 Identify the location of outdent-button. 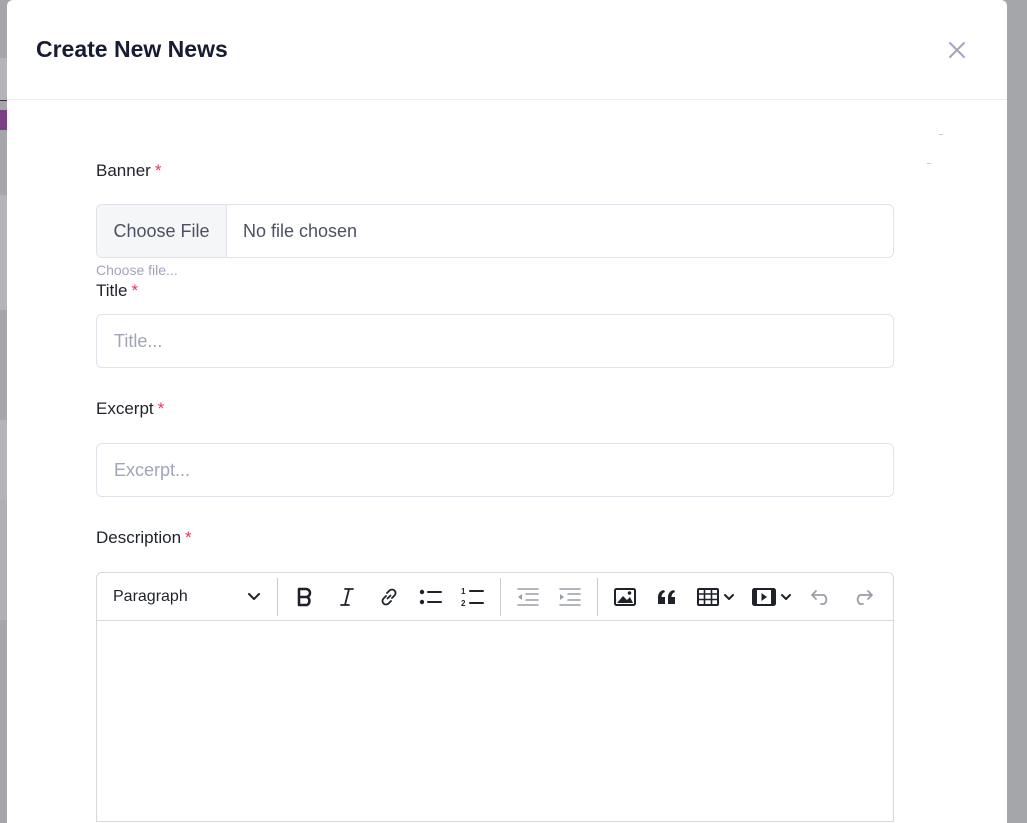
(528, 597).